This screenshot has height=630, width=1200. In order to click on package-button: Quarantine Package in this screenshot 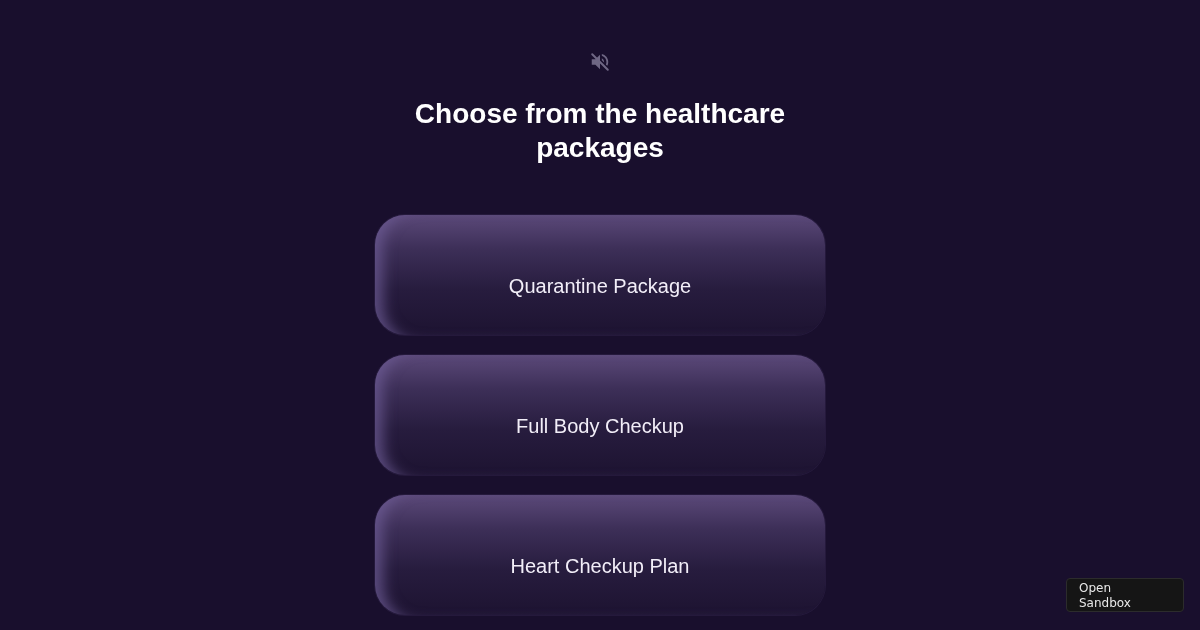, I will do `click(600, 275)`.